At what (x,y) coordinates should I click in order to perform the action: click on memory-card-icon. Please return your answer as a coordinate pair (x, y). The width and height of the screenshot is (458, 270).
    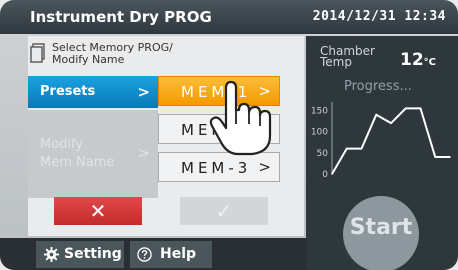
    Looking at the image, I should click on (37, 53).